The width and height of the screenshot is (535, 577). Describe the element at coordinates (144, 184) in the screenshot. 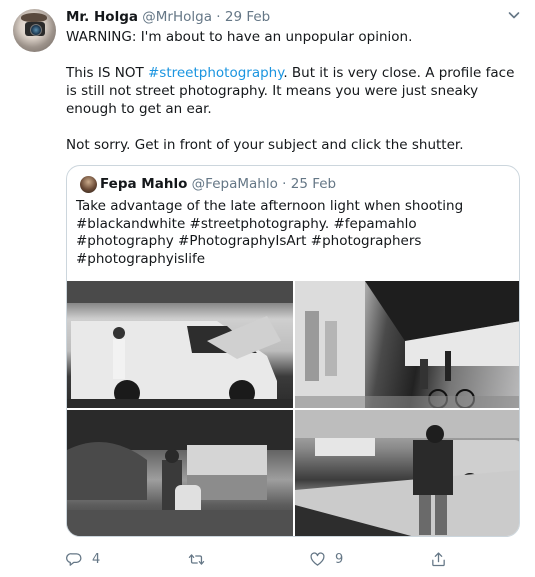

I see `quote-author-name: Fepa Mahlo` at that location.